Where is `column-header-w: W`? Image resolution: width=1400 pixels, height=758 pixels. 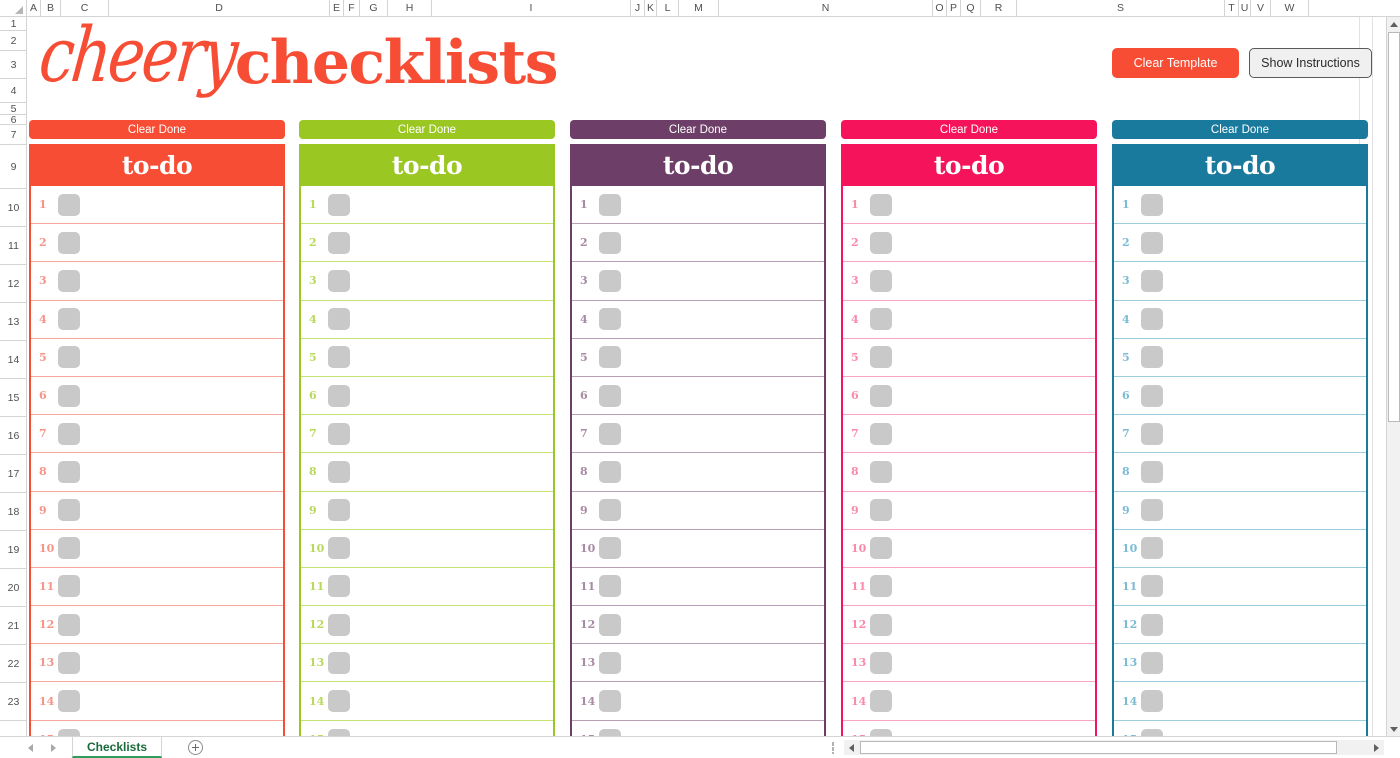 column-header-w: W is located at coordinates (1290, 8).